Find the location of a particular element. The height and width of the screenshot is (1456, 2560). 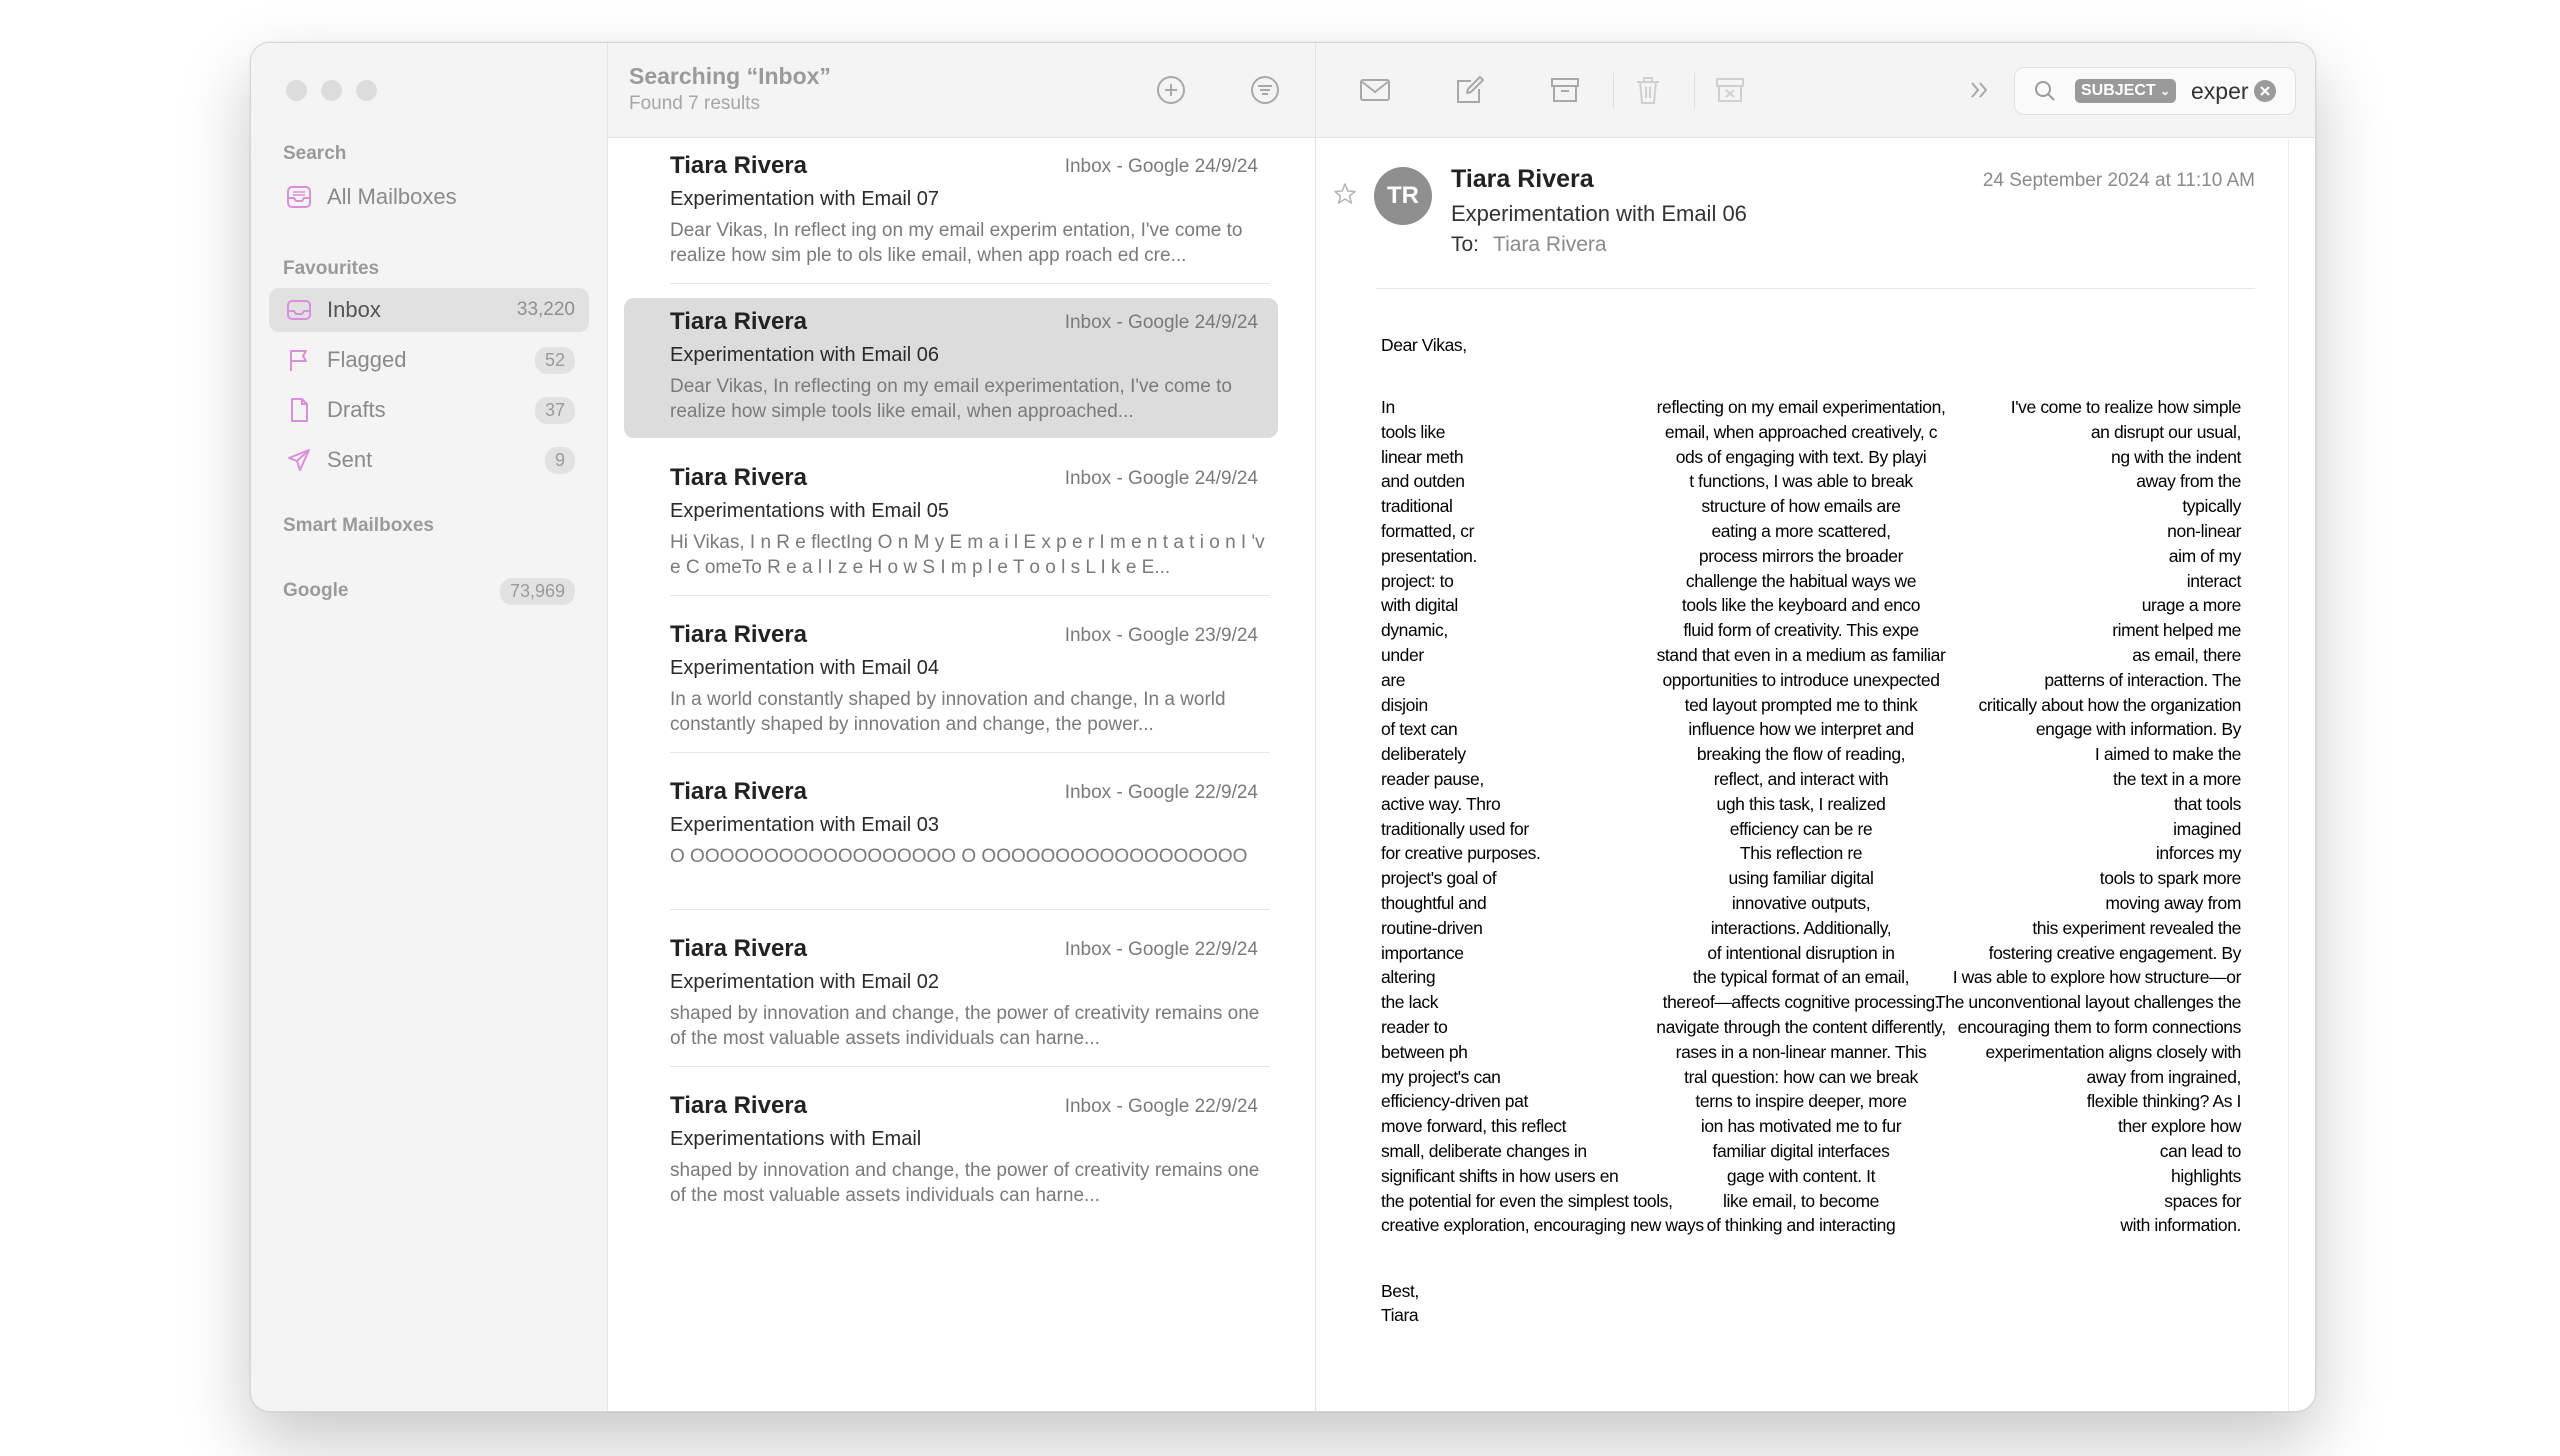

sidebar-item-inbox: Inbox 33,220 is located at coordinates (429, 310).